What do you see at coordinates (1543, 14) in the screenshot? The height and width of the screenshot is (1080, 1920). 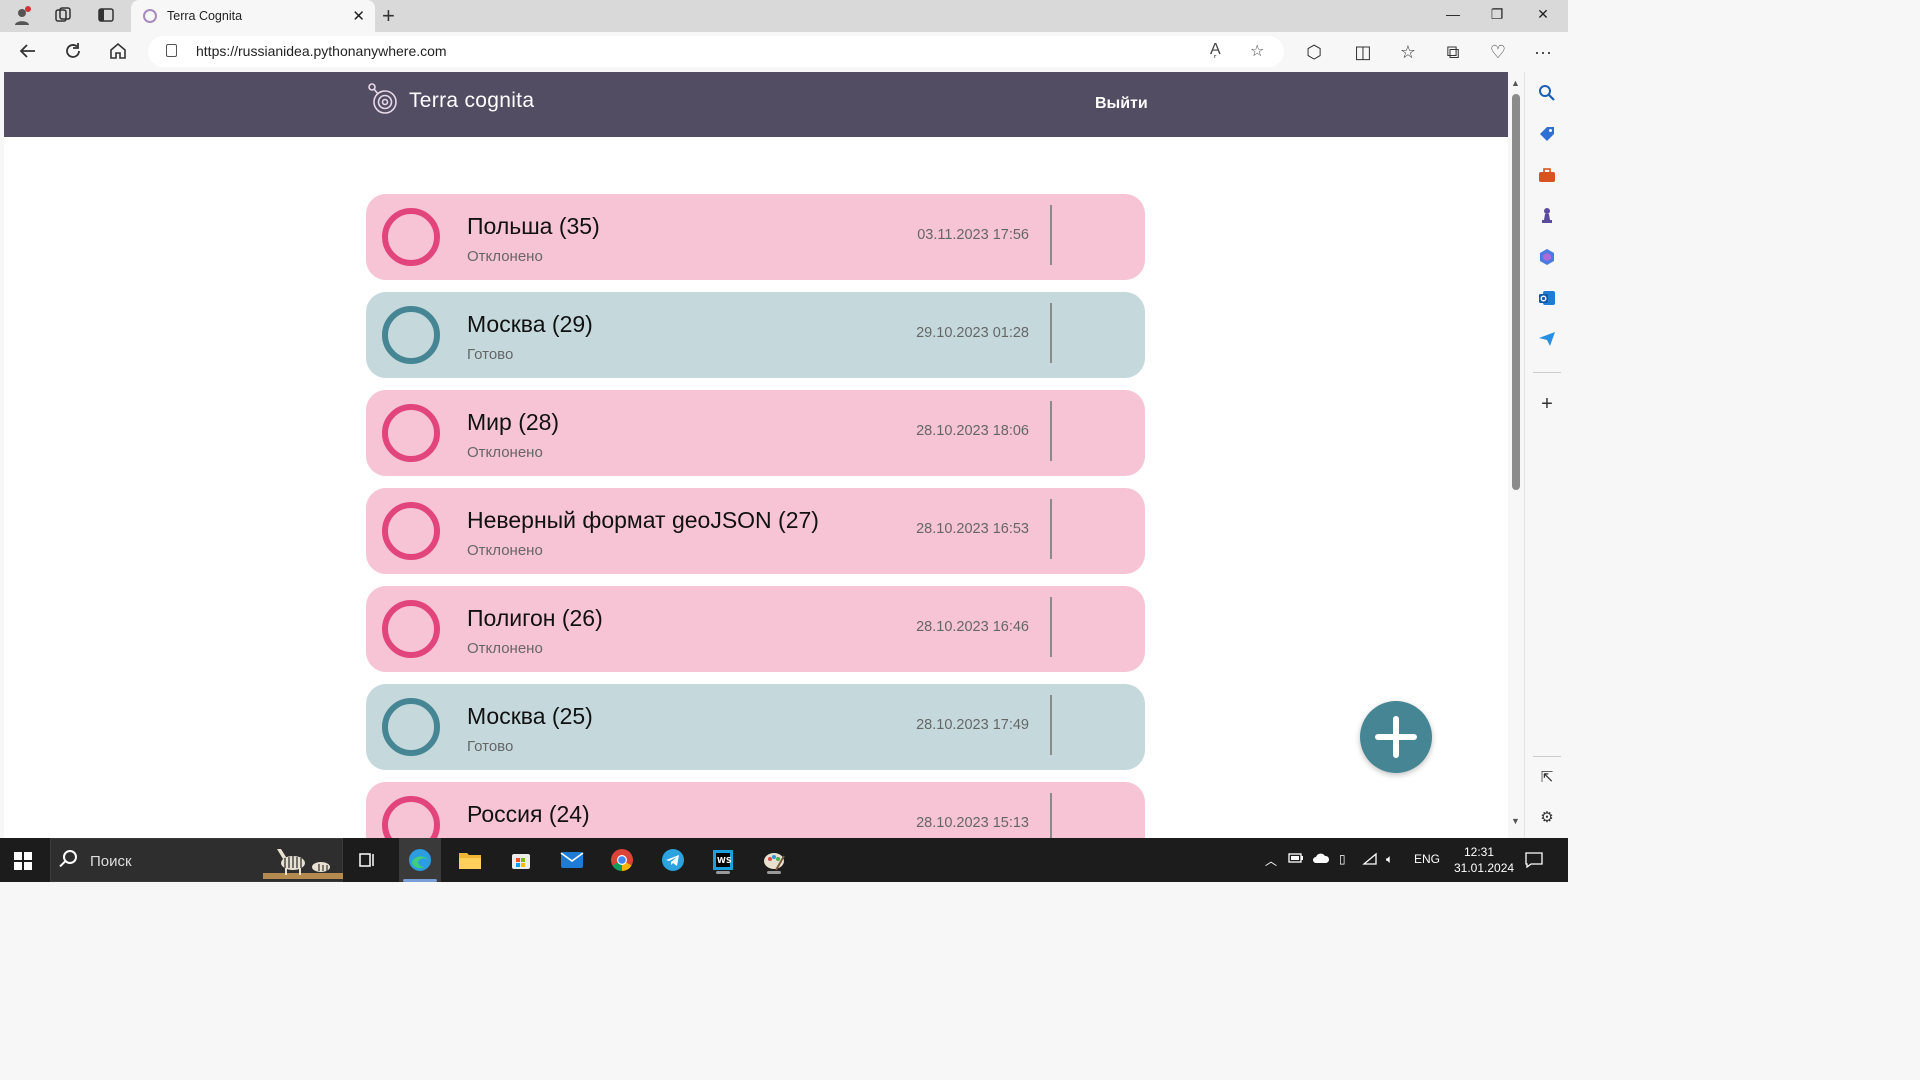 I see `close-window-icon: ✕` at bounding box center [1543, 14].